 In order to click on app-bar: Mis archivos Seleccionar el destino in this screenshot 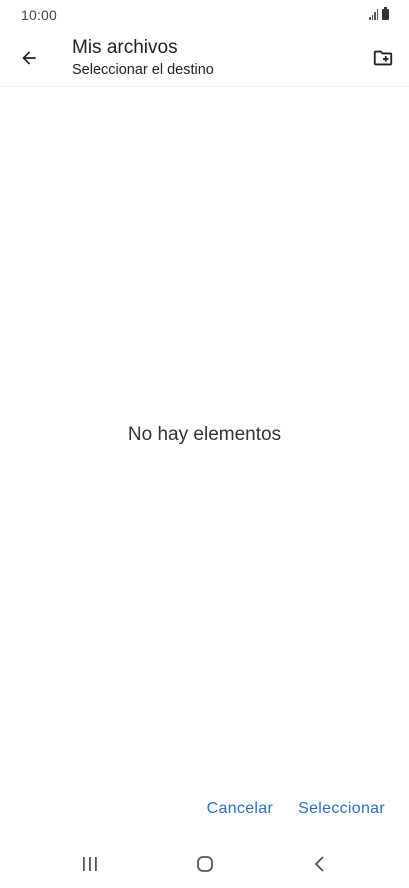, I will do `click(204, 58)`.